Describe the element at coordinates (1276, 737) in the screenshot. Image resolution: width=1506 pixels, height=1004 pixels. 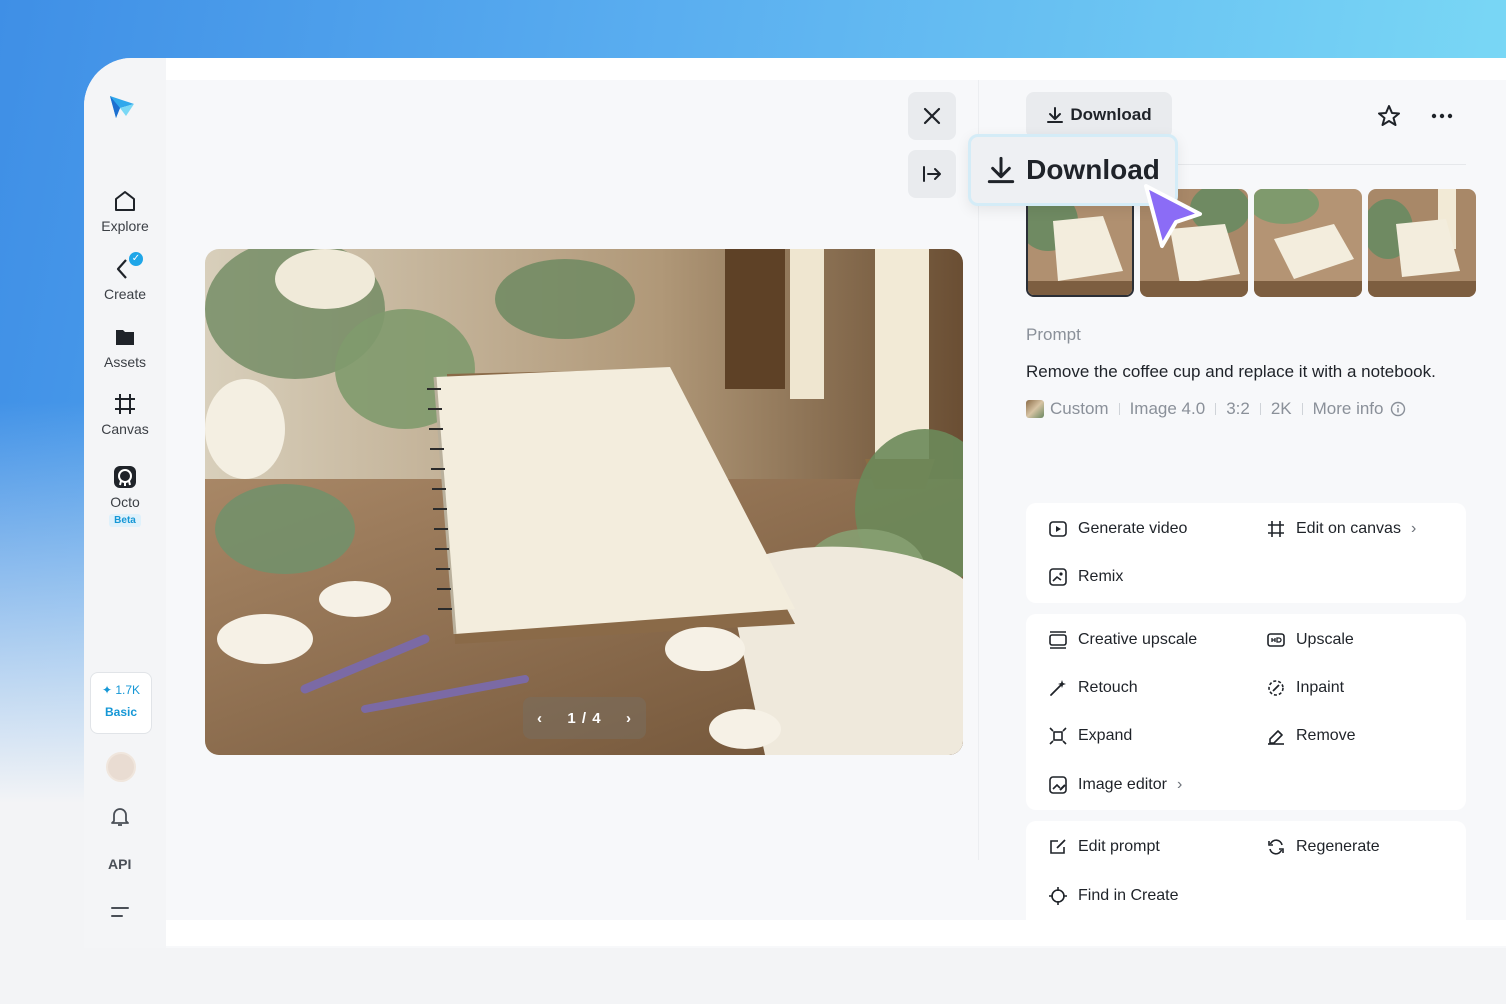
I see `eraser-icon` at that location.